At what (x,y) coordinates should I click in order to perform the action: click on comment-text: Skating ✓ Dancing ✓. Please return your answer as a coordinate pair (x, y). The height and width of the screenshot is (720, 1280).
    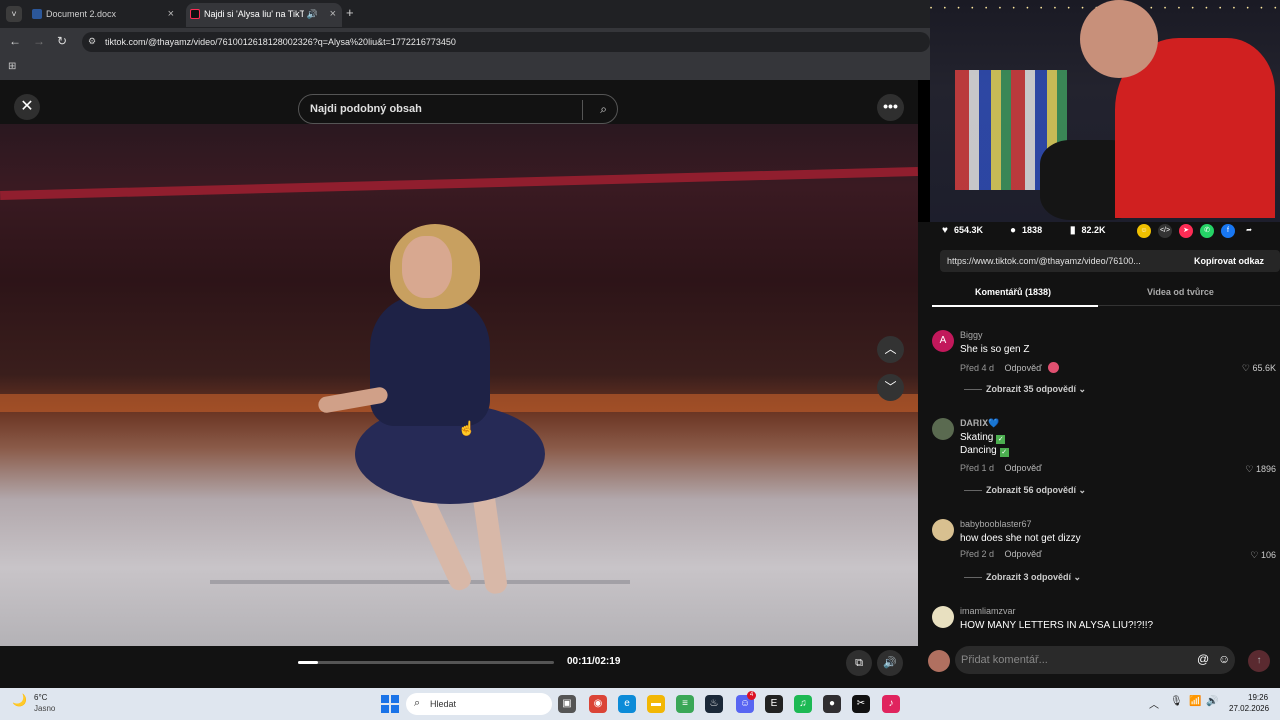
    Looking at the image, I should click on (984, 444).